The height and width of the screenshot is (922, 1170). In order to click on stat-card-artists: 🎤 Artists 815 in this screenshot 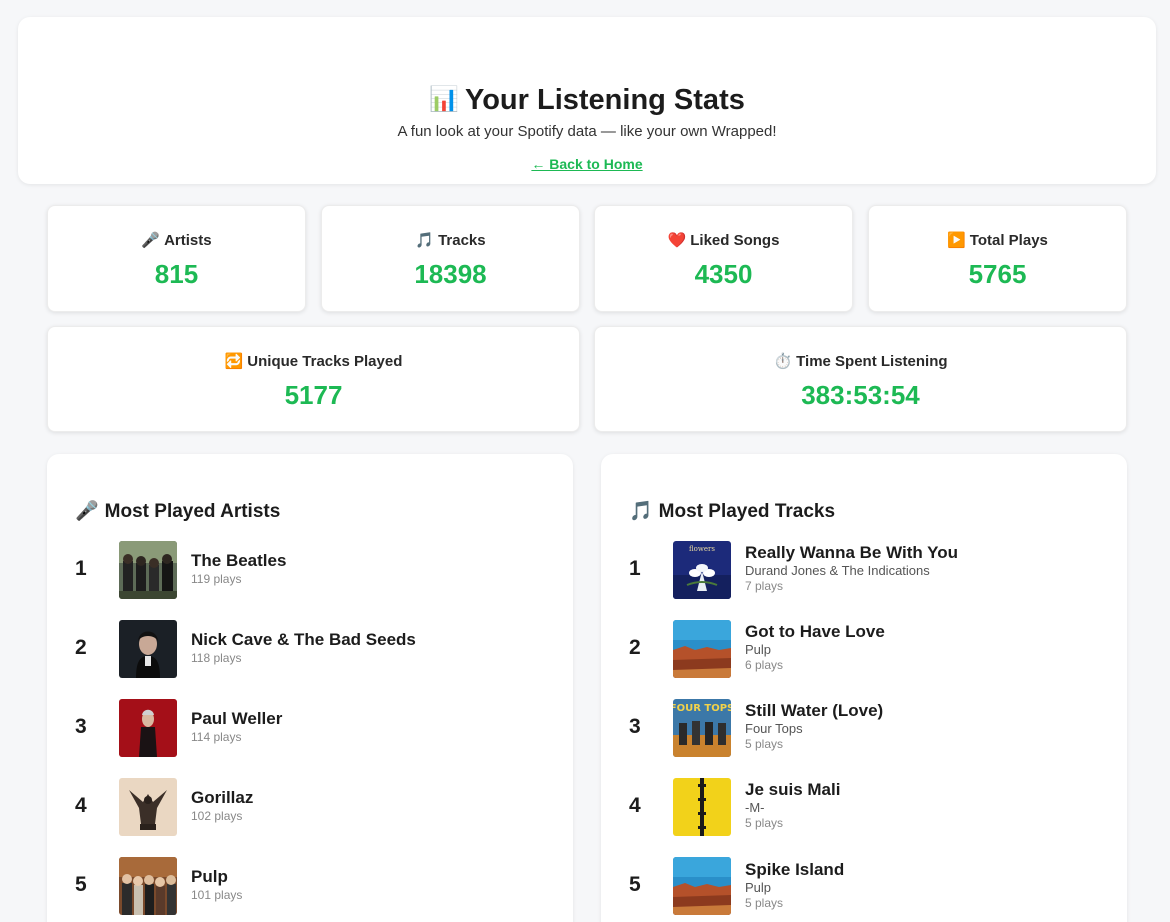, I will do `click(176, 258)`.